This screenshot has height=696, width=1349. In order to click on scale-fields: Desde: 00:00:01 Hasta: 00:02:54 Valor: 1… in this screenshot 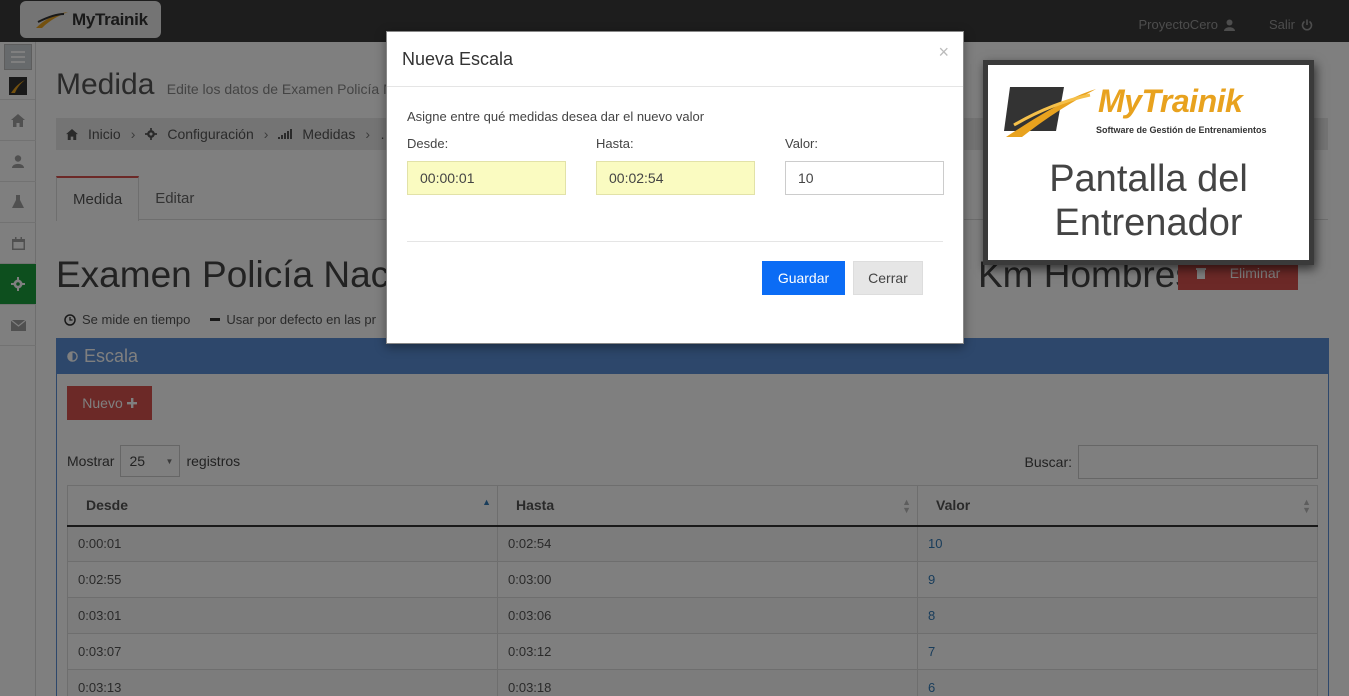, I will do `click(675, 165)`.